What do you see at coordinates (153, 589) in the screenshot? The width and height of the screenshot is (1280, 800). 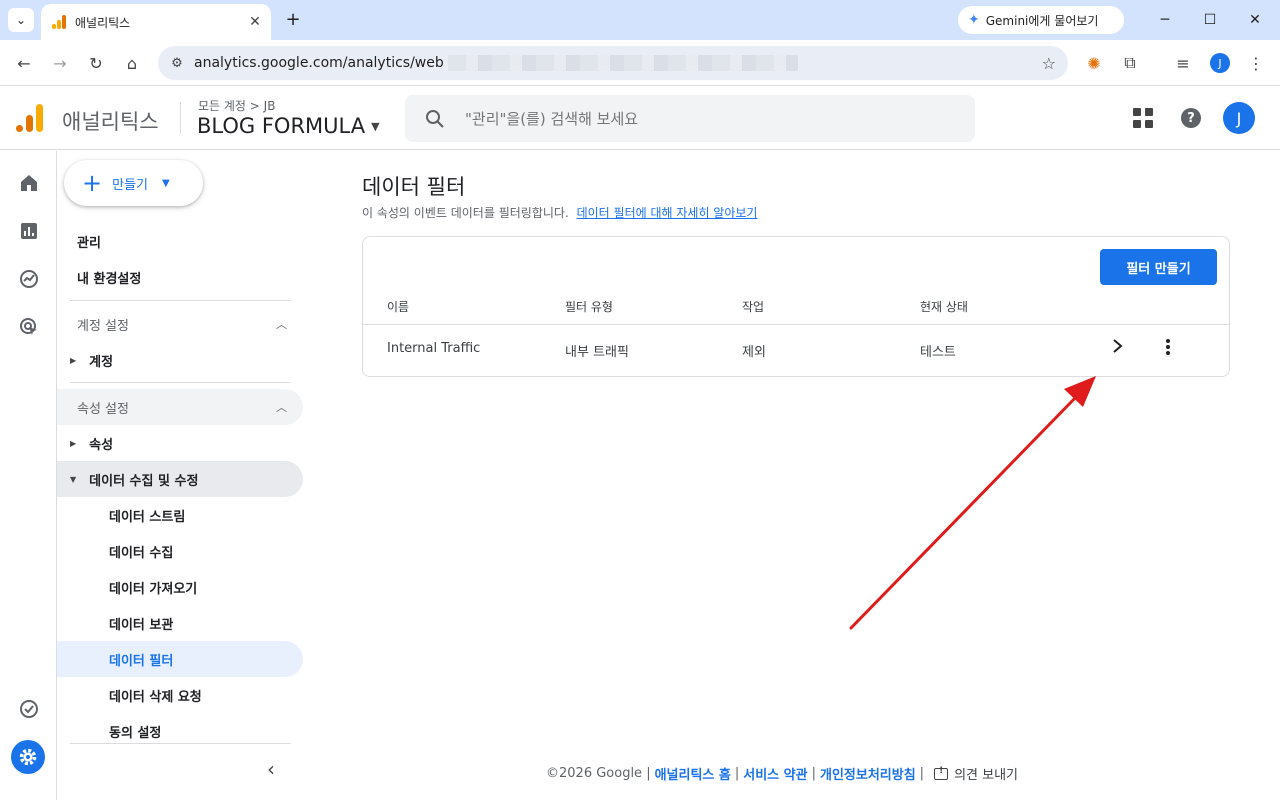 I see `nav-sub-label: 데이터 가져오기` at bounding box center [153, 589].